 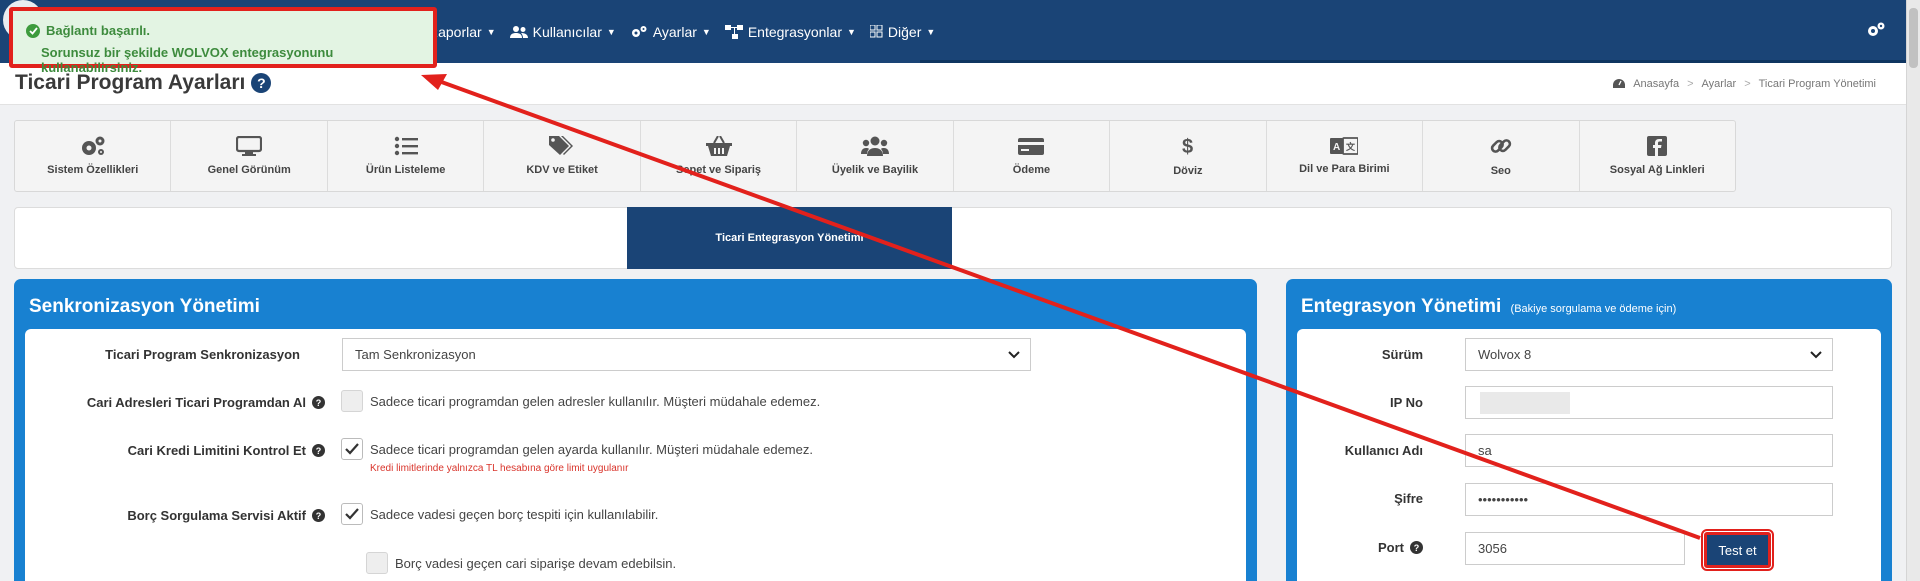 What do you see at coordinates (1360, 547) in the screenshot?
I see `port-label: Port ?` at bounding box center [1360, 547].